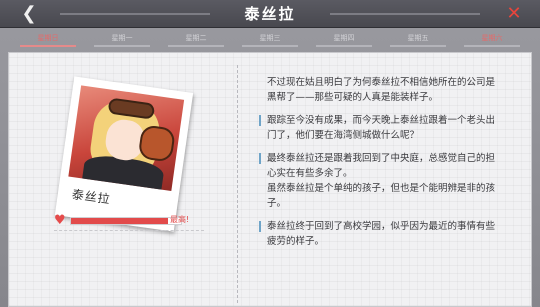  I want to click on tab-sunday: 星期日, so click(48, 40).